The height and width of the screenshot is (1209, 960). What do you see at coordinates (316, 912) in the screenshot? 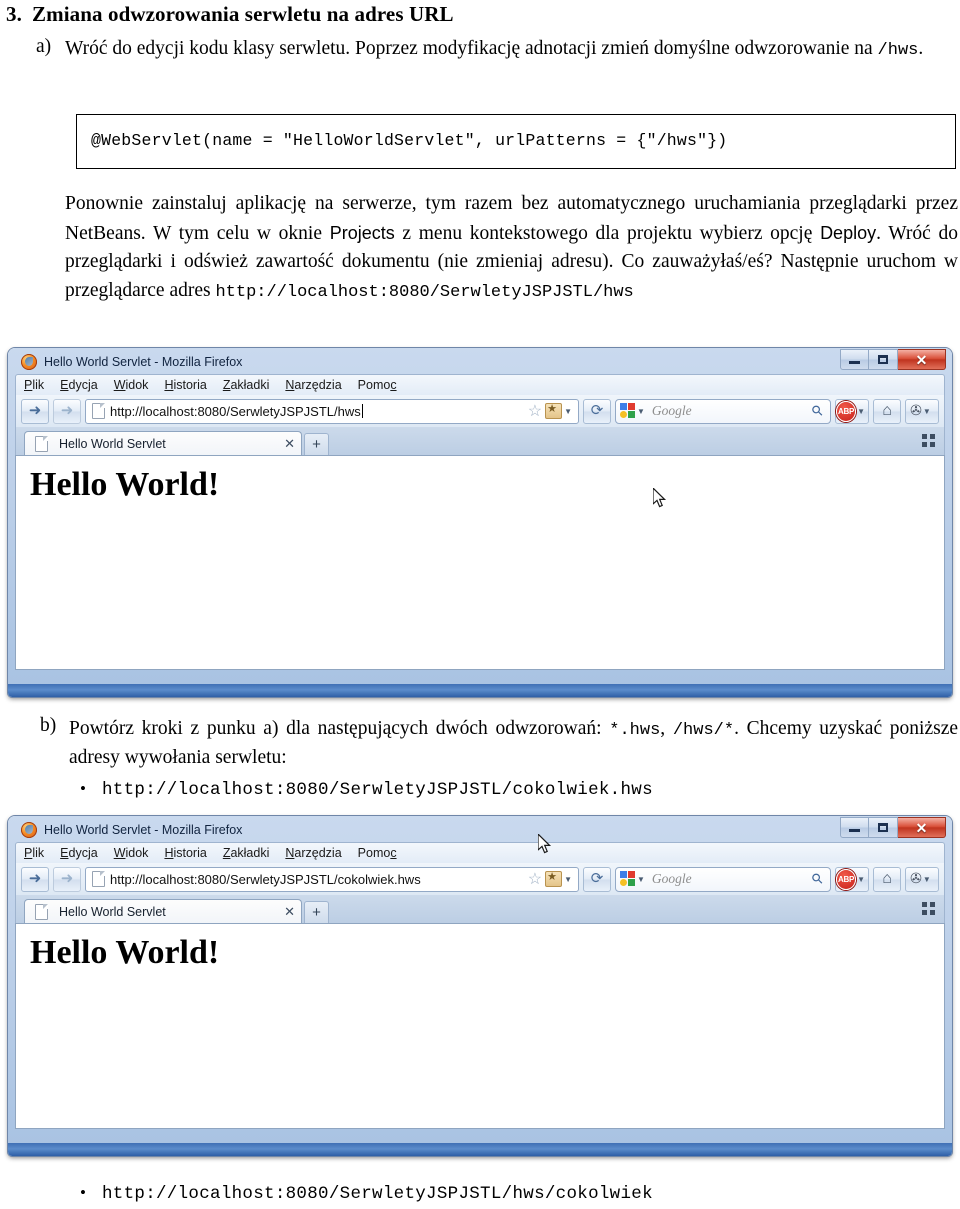
I see `new-tab-button-2: +` at bounding box center [316, 912].